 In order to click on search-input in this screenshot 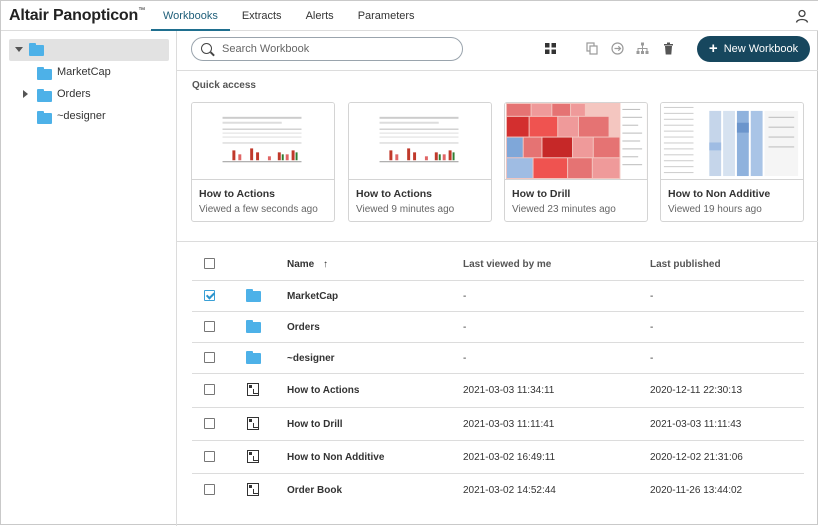, I will do `click(337, 49)`.